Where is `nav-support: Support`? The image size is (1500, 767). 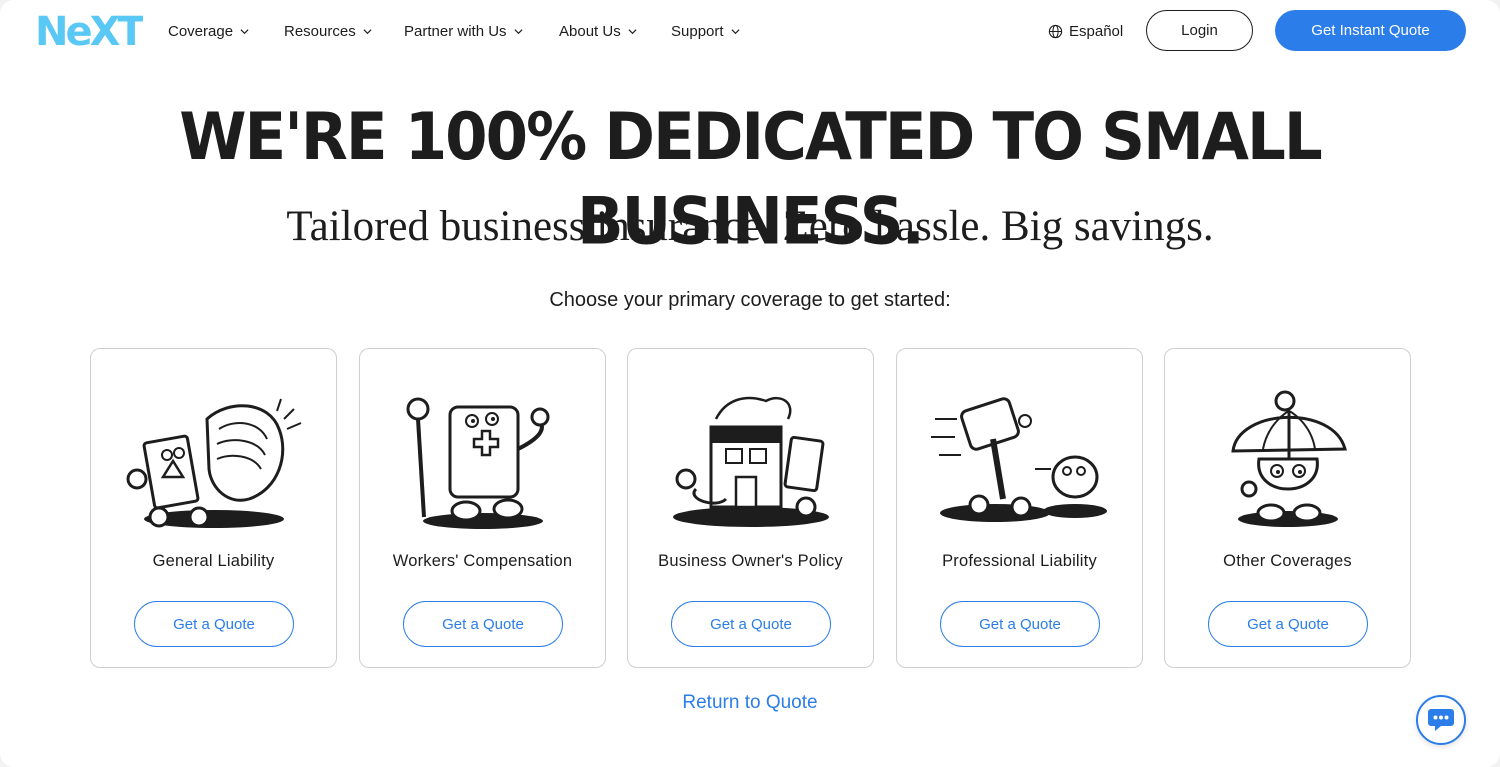
nav-support: Support is located at coordinates (705, 31).